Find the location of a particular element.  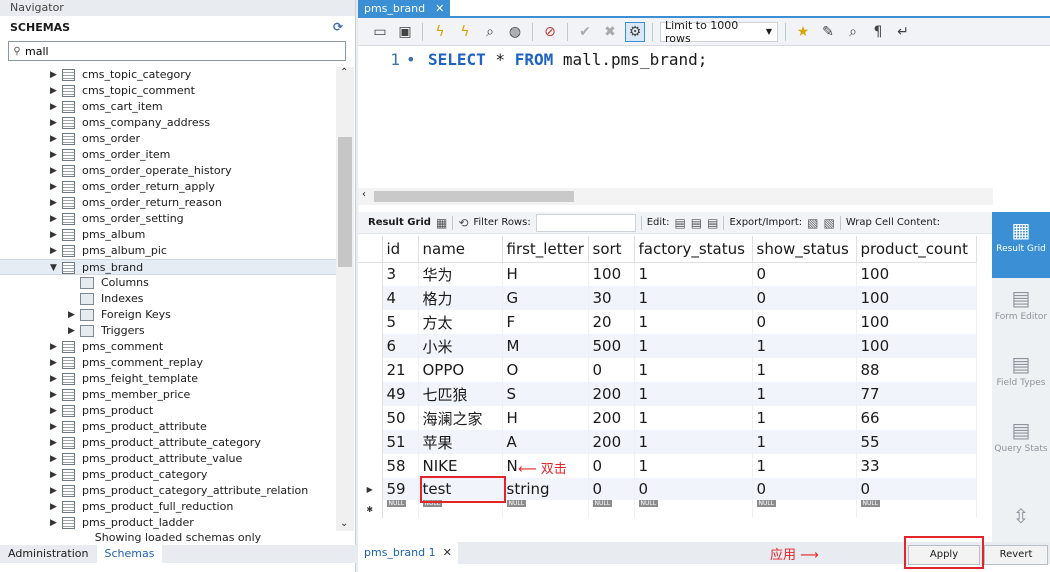

table-row: 6 小米 M 500 1 1 100 is located at coordinates (667, 346).